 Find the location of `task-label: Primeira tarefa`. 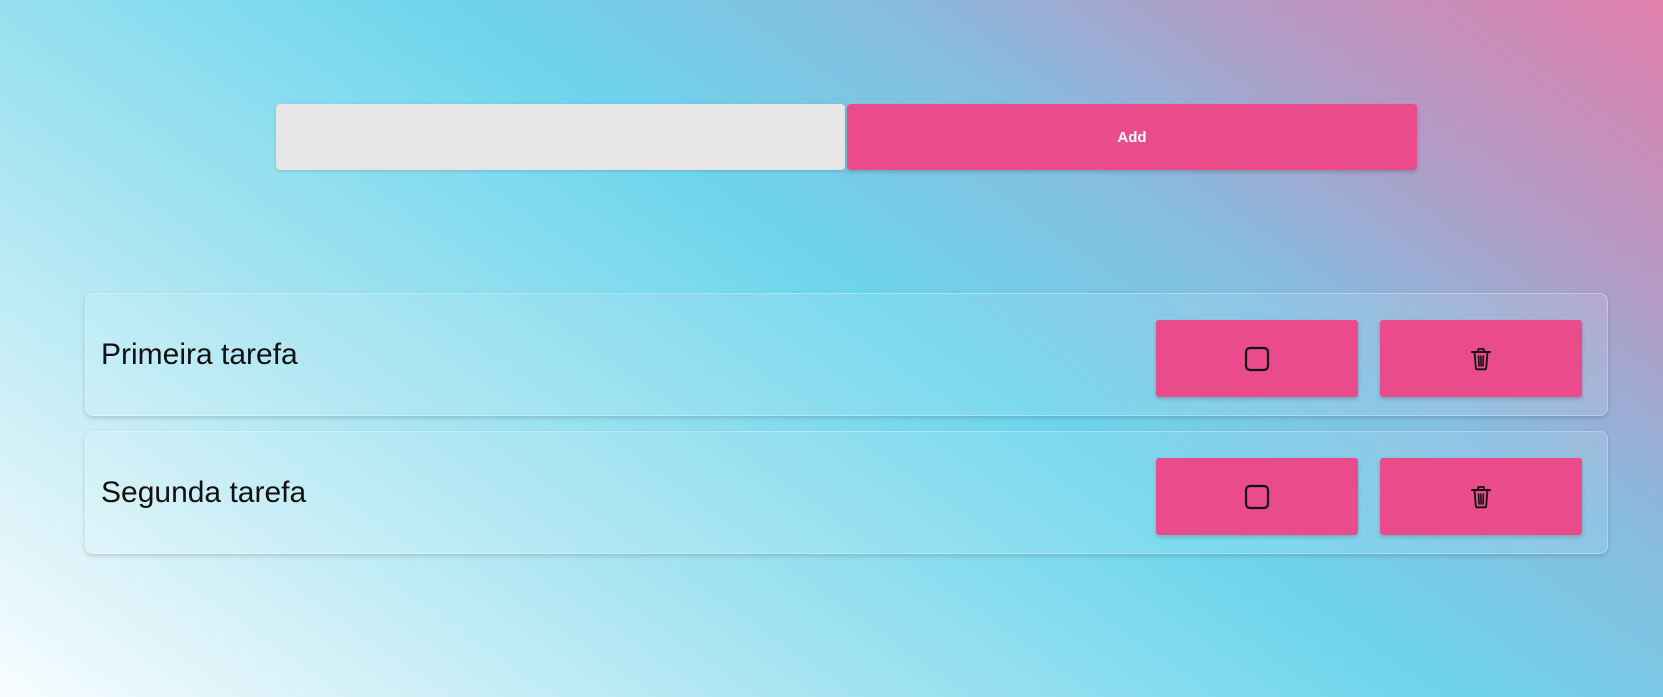

task-label: Primeira tarefa is located at coordinates (199, 354).